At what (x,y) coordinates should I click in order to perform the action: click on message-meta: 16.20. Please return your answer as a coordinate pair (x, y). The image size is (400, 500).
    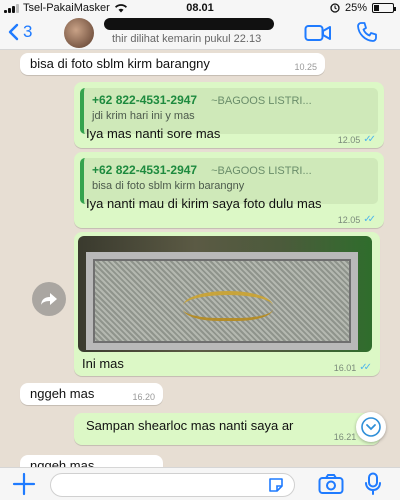
    Looking at the image, I should click on (143, 397).